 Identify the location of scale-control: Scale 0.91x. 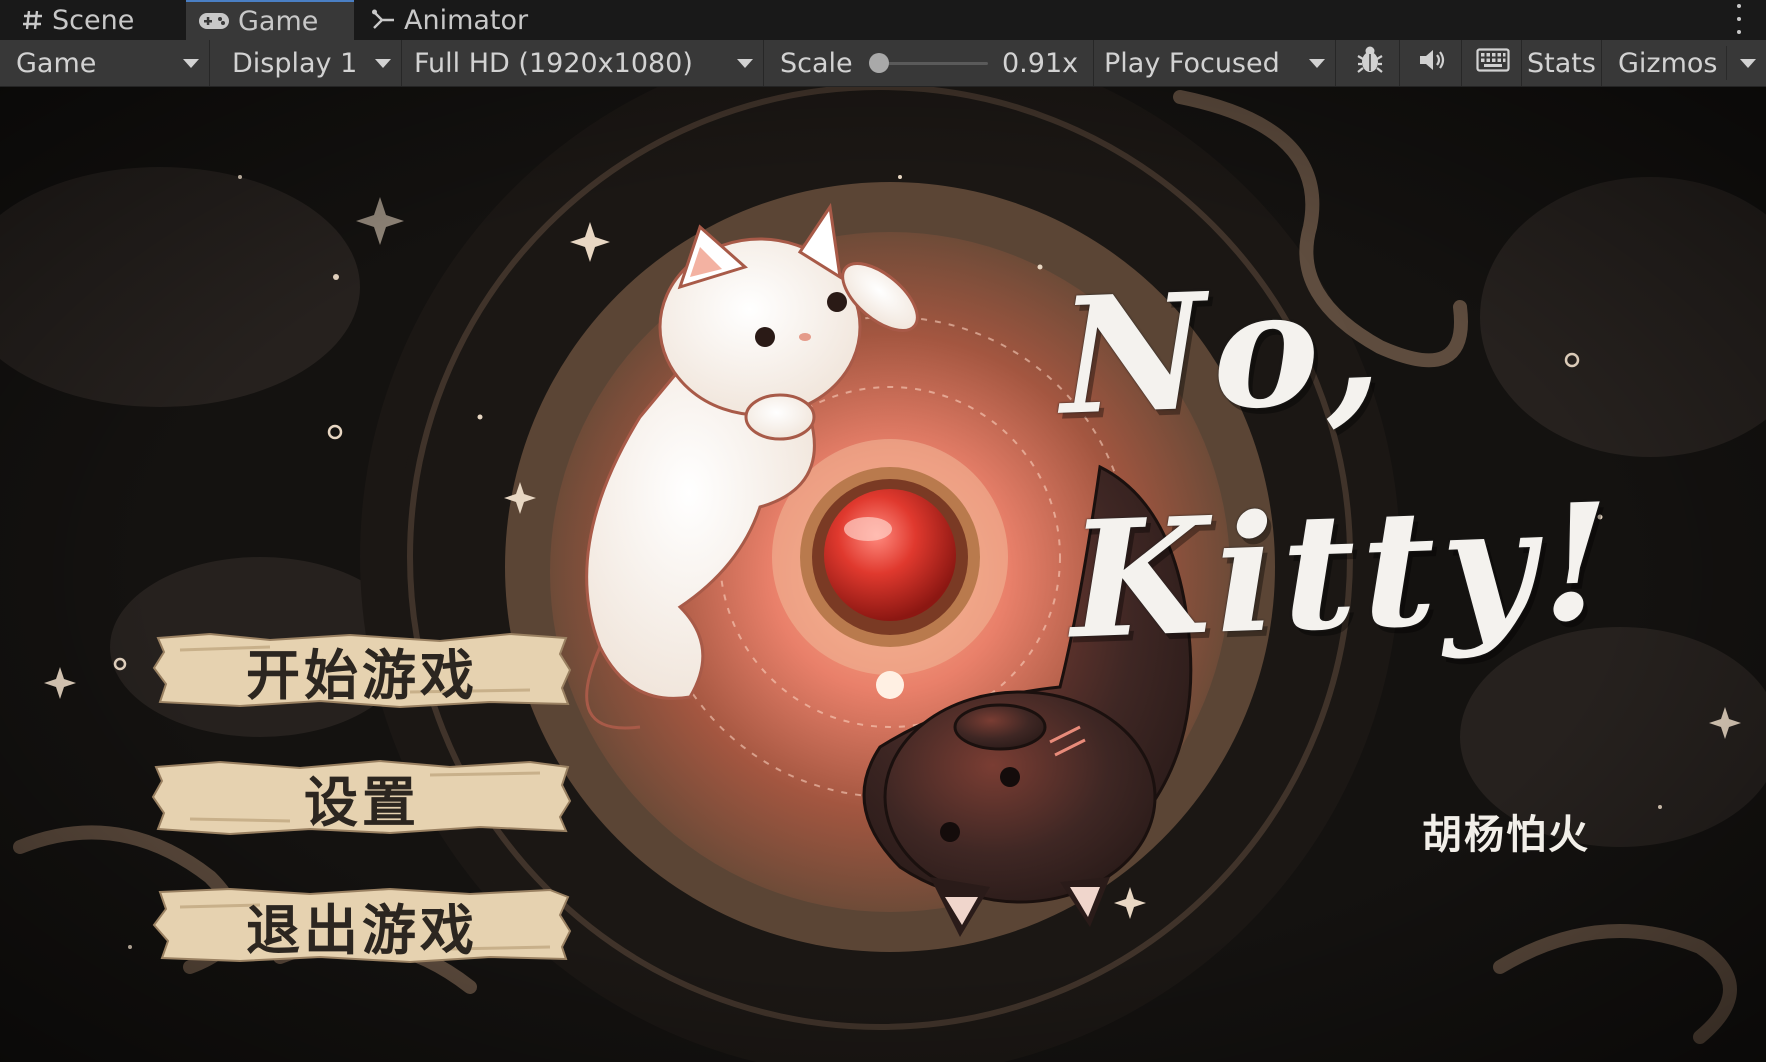
(931, 63).